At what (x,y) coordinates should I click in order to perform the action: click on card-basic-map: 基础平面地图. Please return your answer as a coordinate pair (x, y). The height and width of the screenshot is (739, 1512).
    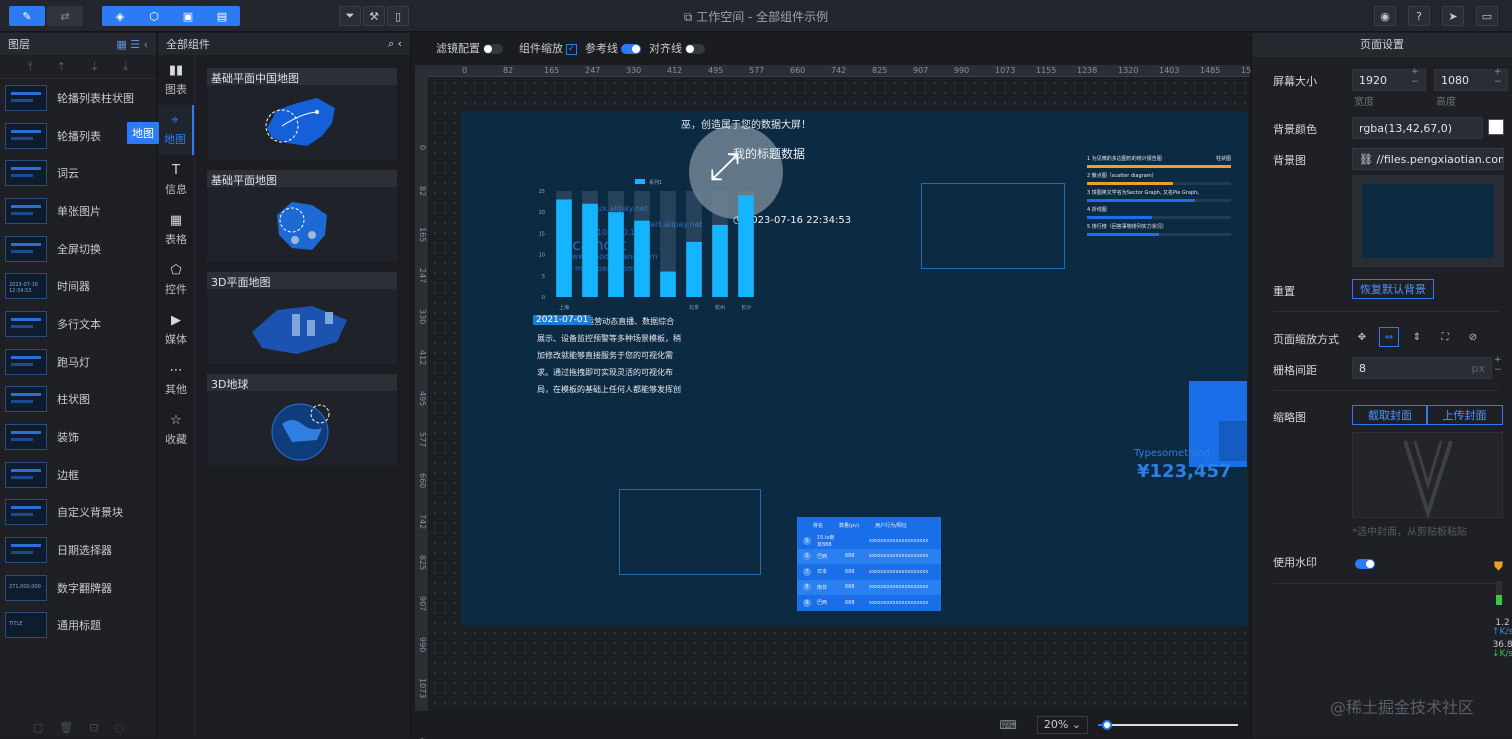
    Looking at the image, I should click on (302, 216).